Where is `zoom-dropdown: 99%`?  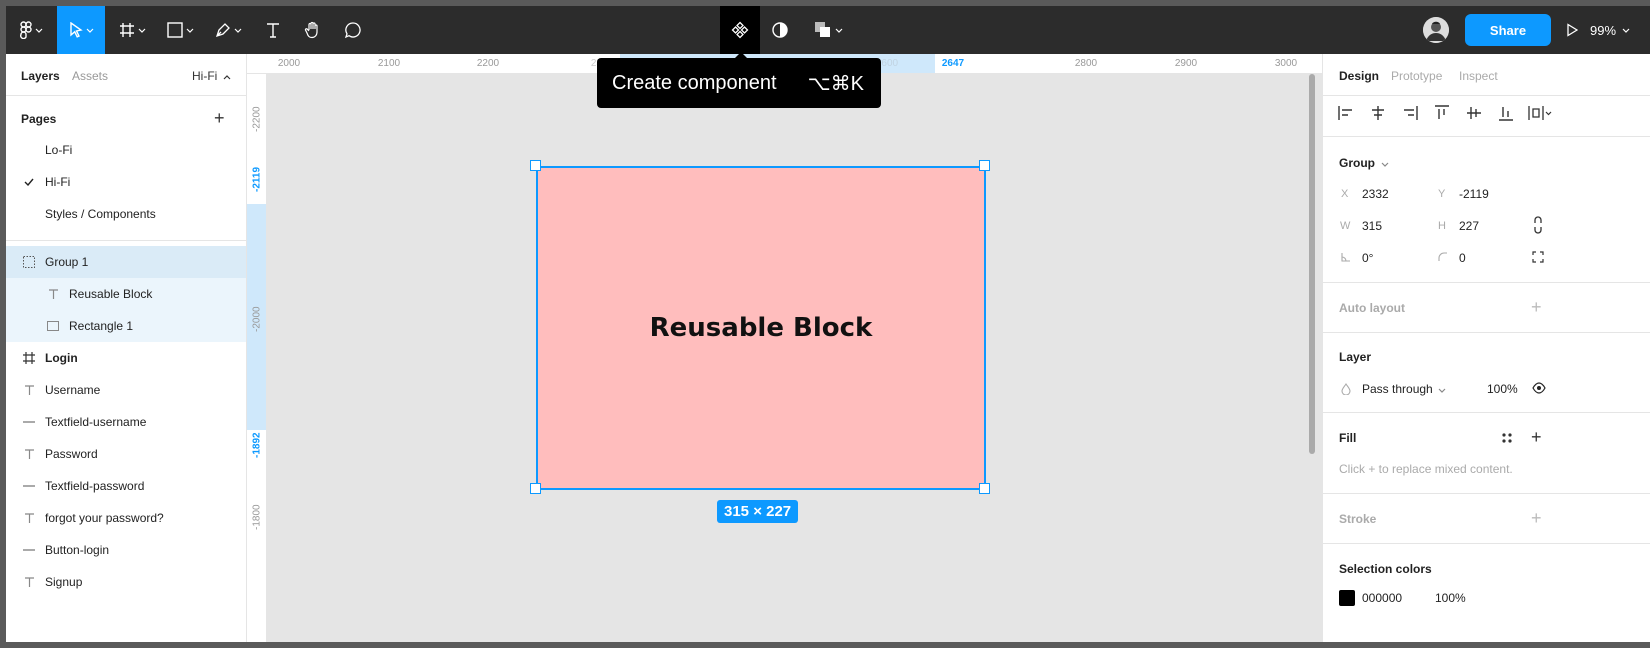
zoom-dropdown: 99% is located at coordinates (1610, 30).